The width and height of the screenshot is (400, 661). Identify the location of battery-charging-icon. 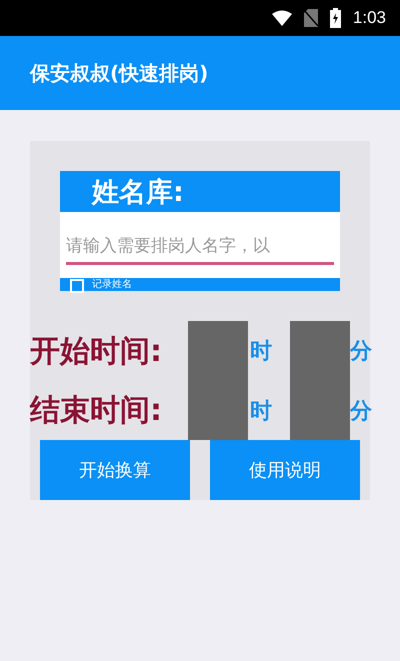
(335, 18).